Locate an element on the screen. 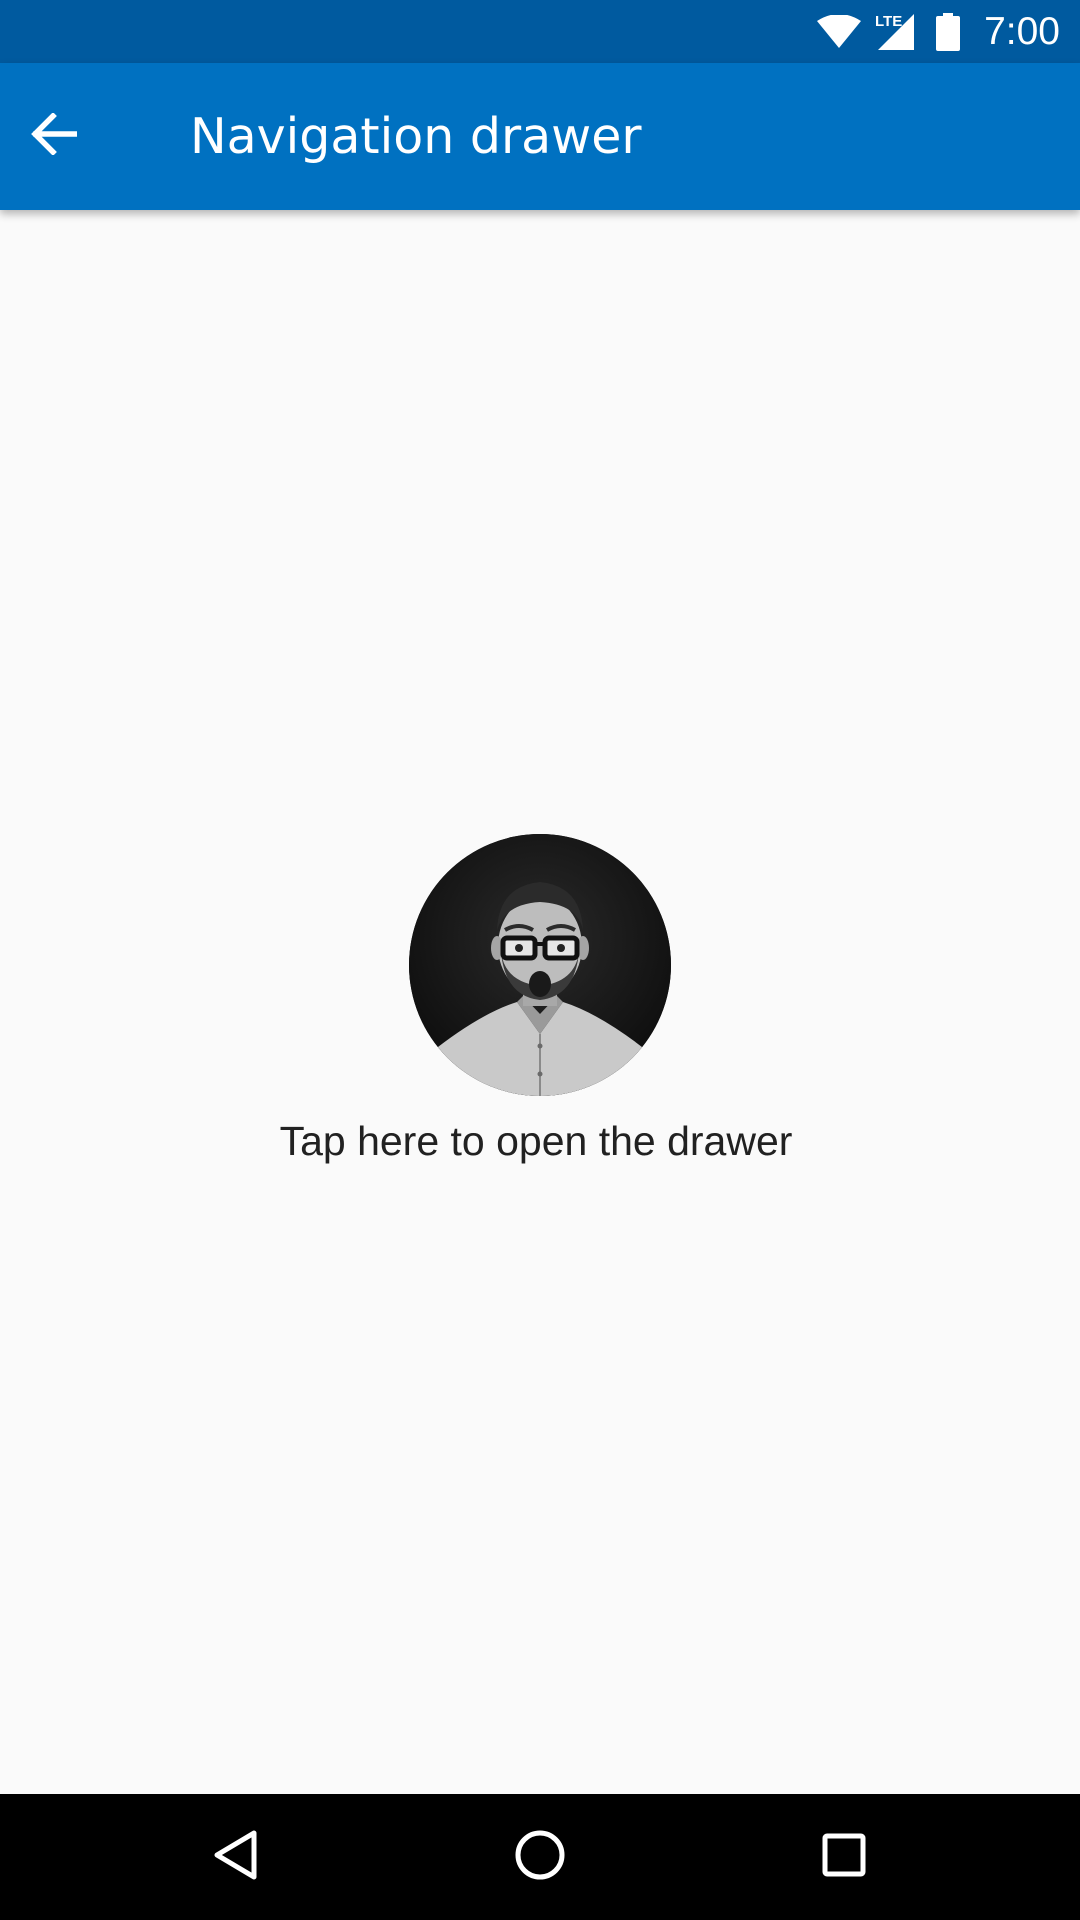  profile-photo is located at coordinates (540, 965).